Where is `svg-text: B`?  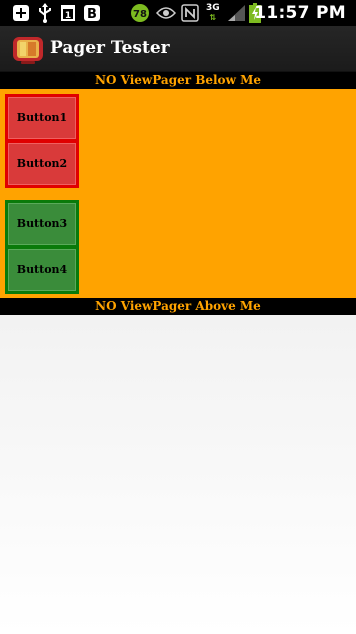 svg-text: B is located at coordinates (92, 14).